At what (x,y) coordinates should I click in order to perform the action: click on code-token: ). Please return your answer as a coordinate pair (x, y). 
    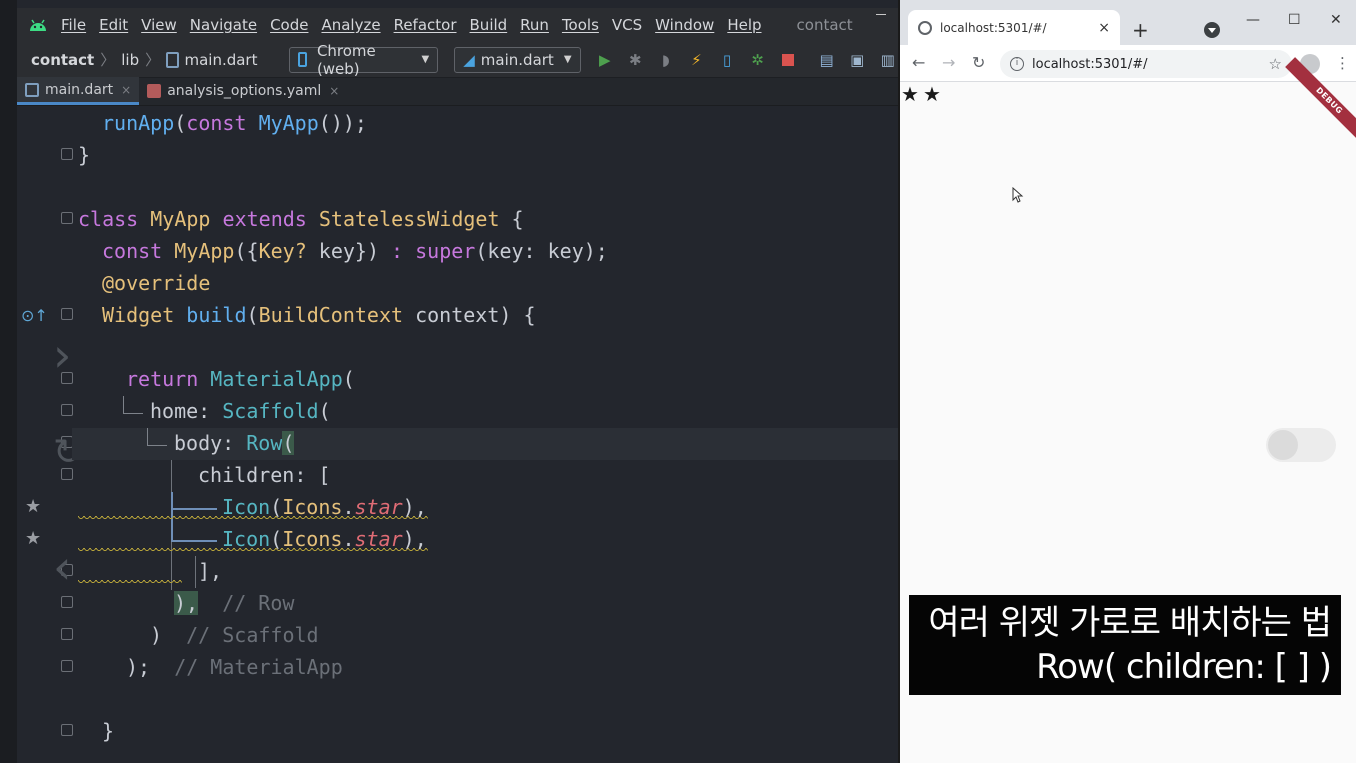
    Looking at the image, I should click on (156, 635).